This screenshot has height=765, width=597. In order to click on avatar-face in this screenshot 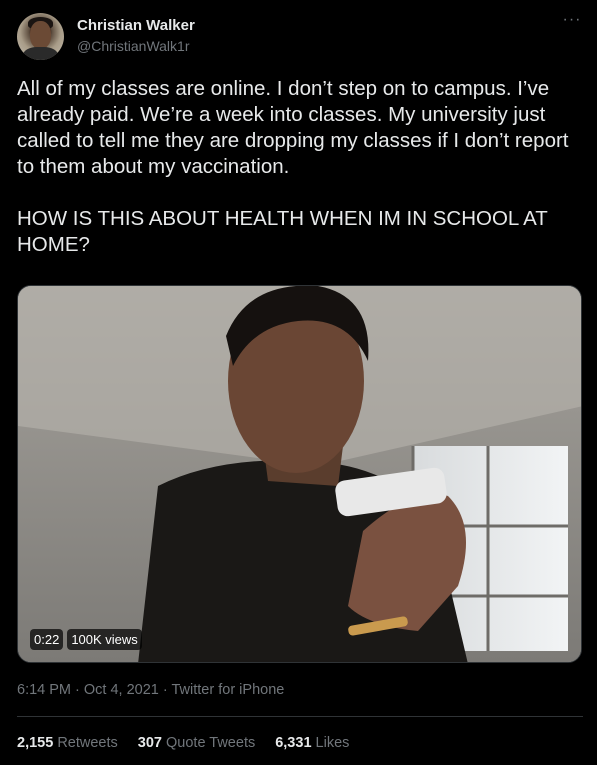, I will do `click(40, 35)`.